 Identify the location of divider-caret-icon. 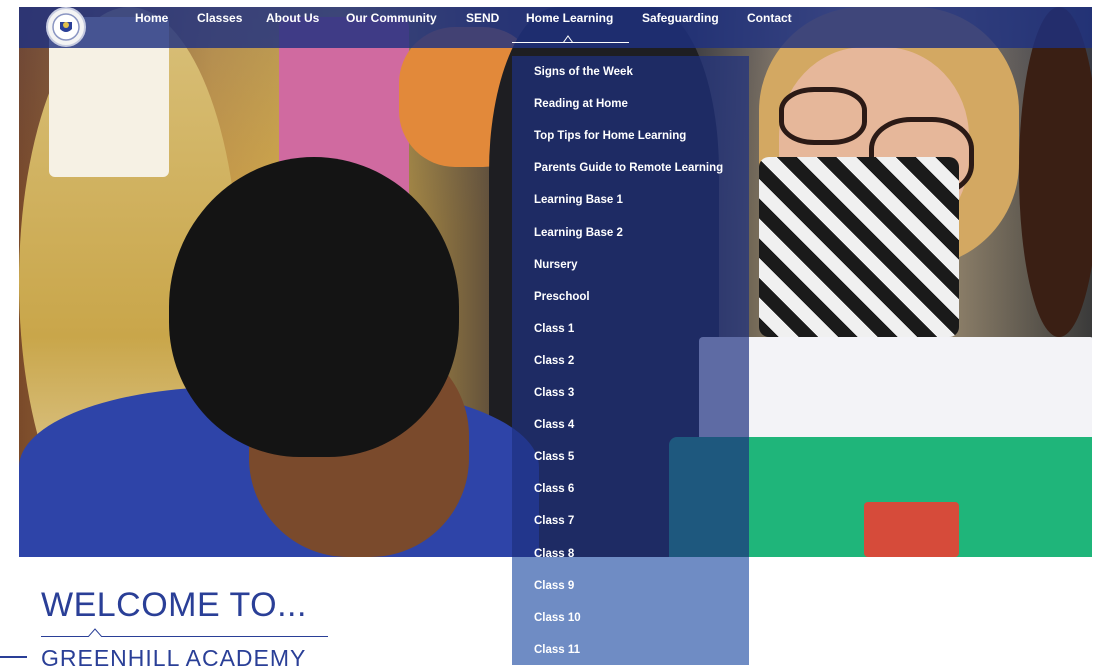
(95, 632).